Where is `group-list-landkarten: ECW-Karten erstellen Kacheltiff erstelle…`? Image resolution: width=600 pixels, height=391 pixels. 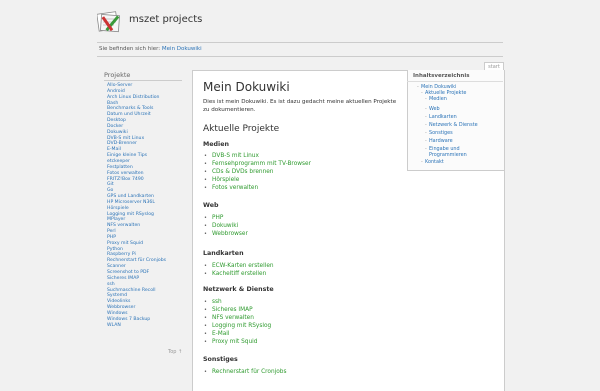 group-list-landkarten: ECW-Karten erstellen Kacheltiff erstelle… is located at coordinates (243, 270).